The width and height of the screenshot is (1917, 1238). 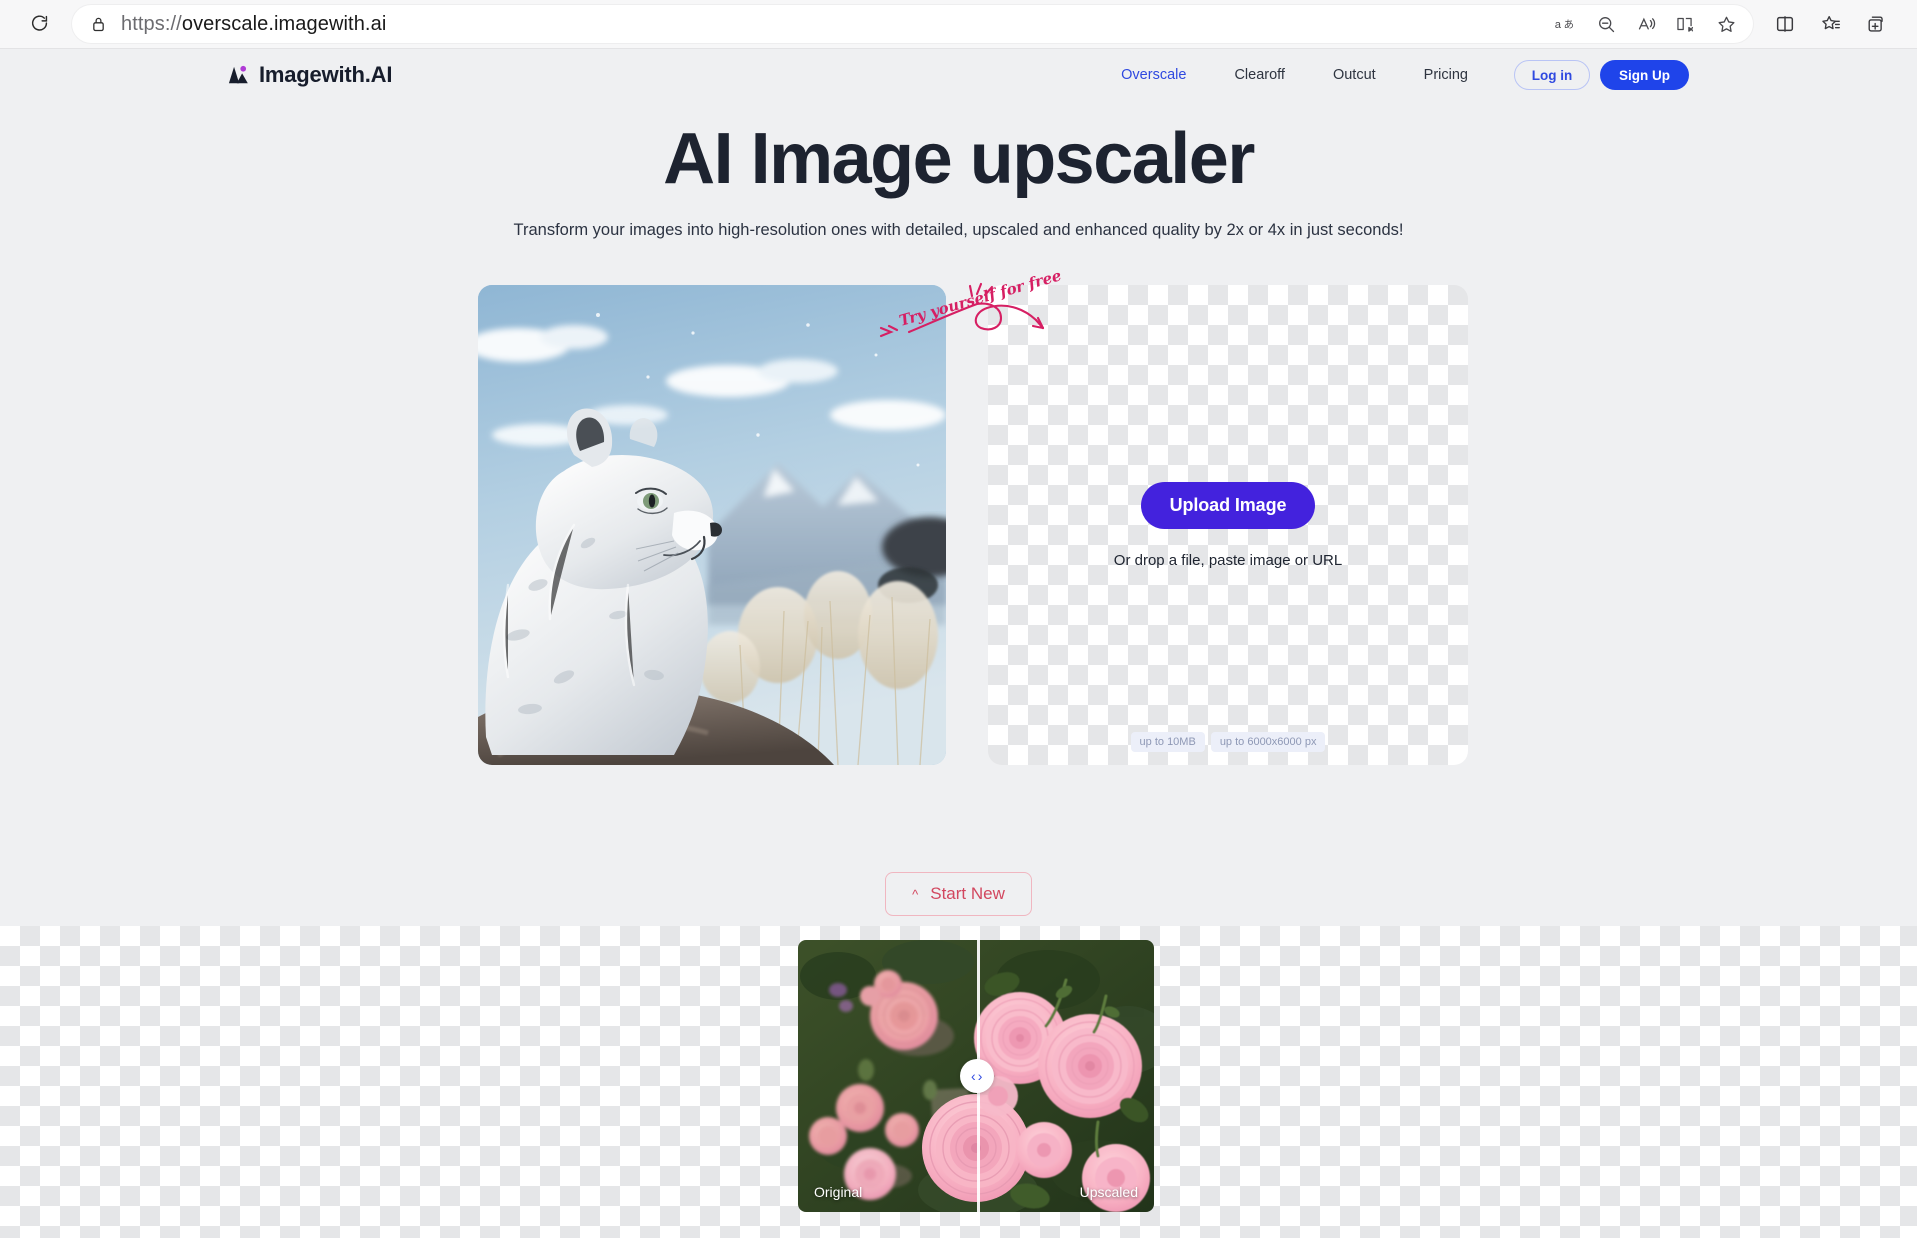 I want to click on browser-essentials-icon, so click(x=1875, y=24).